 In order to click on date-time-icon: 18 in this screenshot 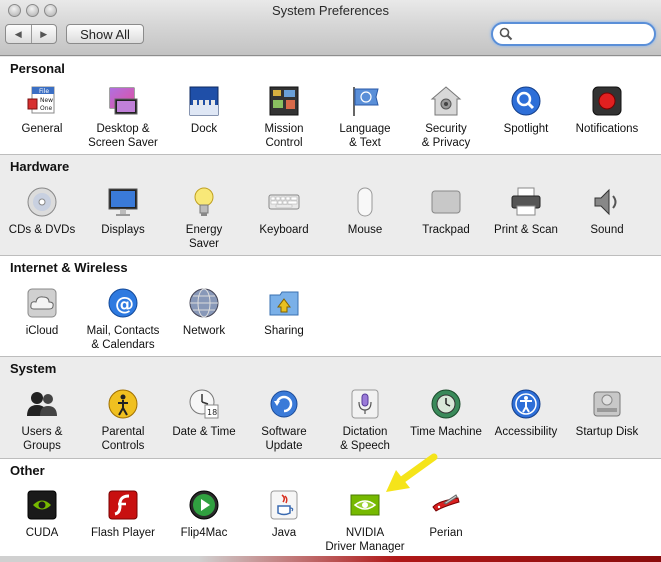, I will do `click(204, 404)`.